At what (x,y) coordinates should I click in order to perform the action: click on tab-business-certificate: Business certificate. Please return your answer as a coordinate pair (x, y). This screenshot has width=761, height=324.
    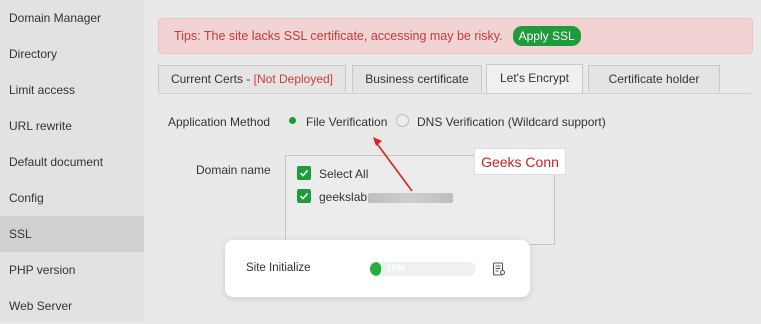
    Looking at the image, I should click on (417, 78).